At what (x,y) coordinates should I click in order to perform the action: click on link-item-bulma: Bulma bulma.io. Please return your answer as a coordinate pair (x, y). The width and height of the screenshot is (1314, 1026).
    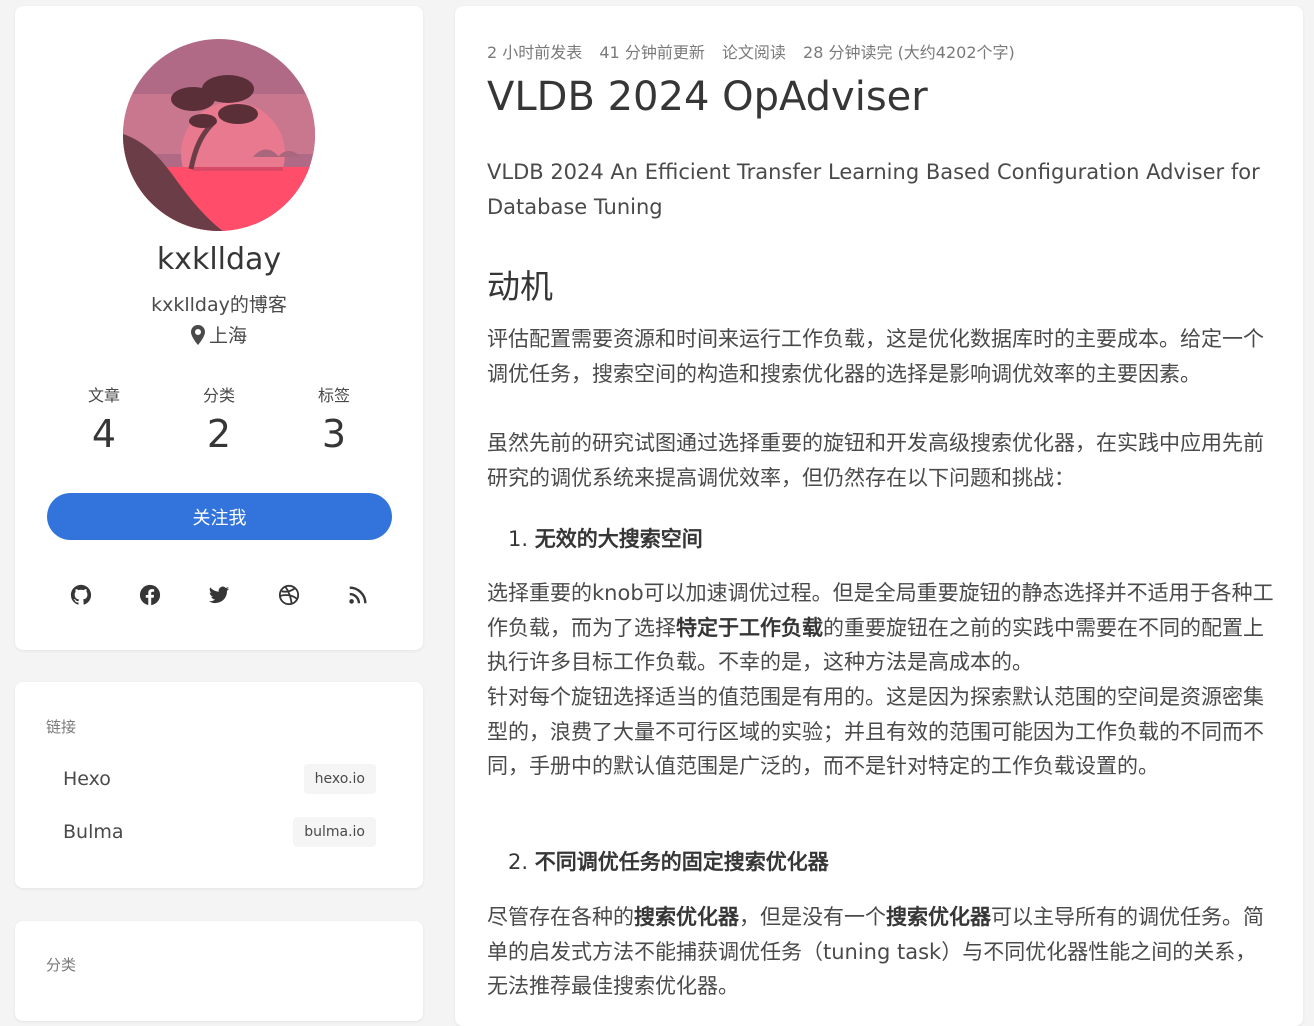
    Looking at the image, I should click on (219, 832).